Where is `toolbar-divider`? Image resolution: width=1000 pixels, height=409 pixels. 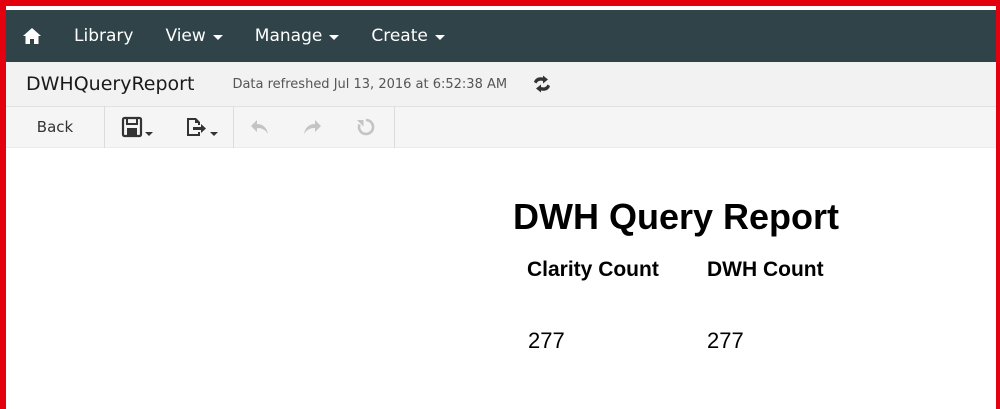 toolbar-divider is located at coordinates (394, 127).